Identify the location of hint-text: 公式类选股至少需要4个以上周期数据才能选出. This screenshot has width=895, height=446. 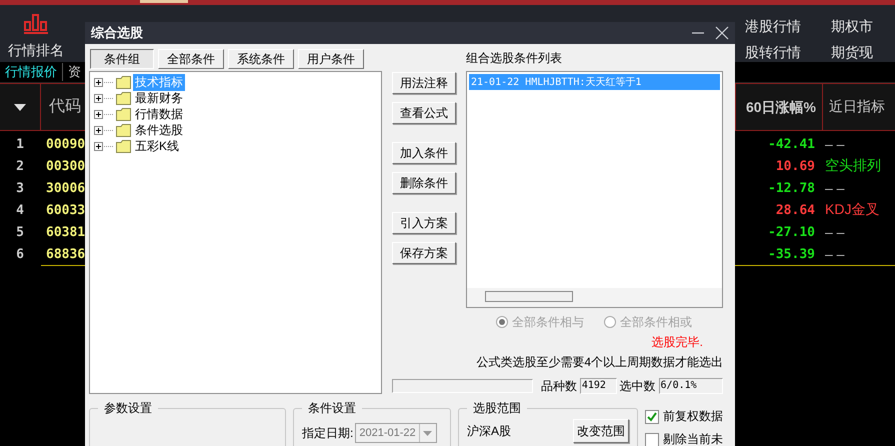
(599, 362).